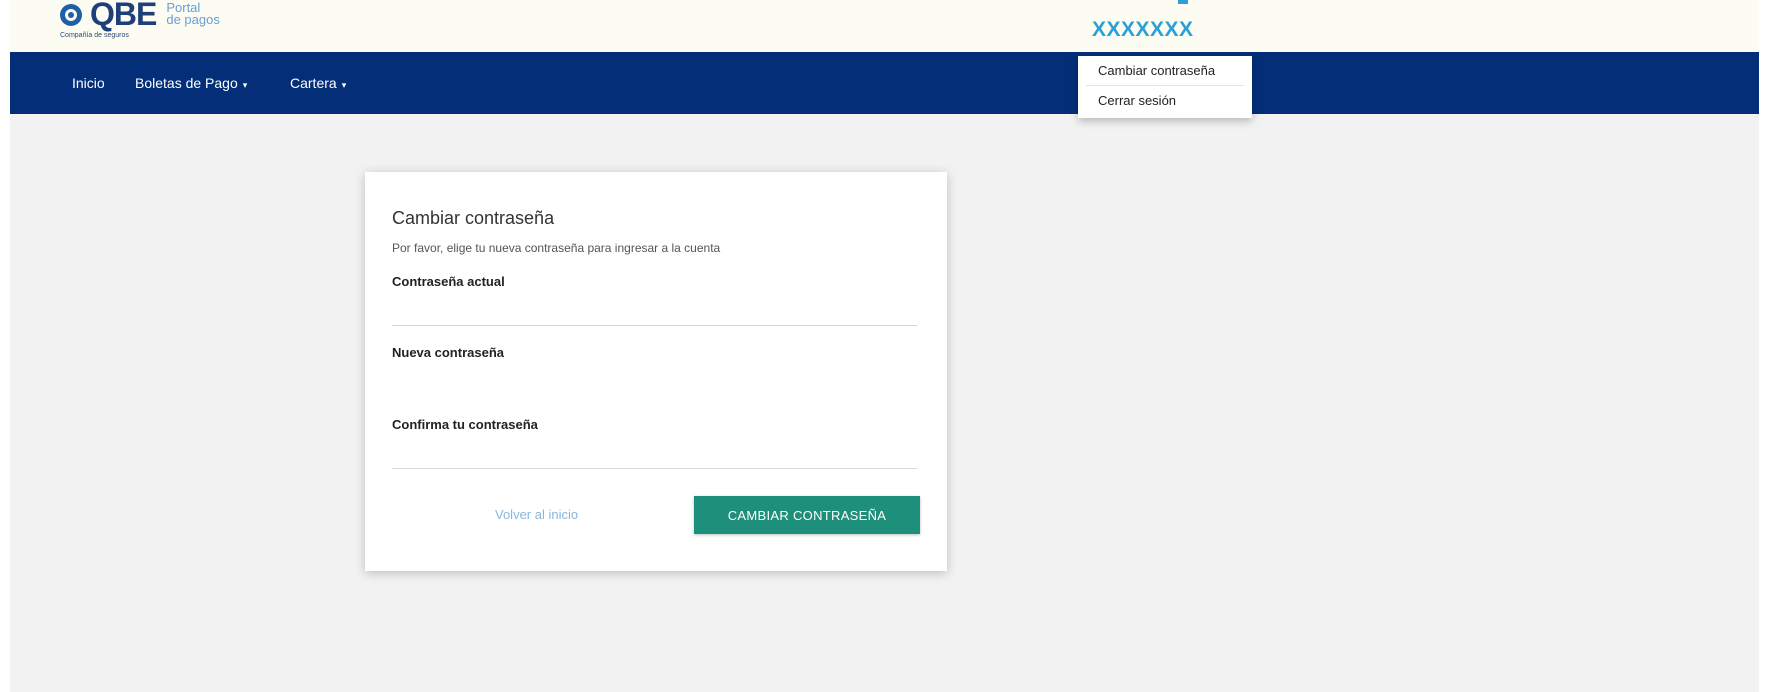 This screenshot has width=1771, height=692. What do you see at coordinates (94, 35) in the screenshot?
I see `logo-tagline: Compañía de seguros` at bounding box center [94, 35].